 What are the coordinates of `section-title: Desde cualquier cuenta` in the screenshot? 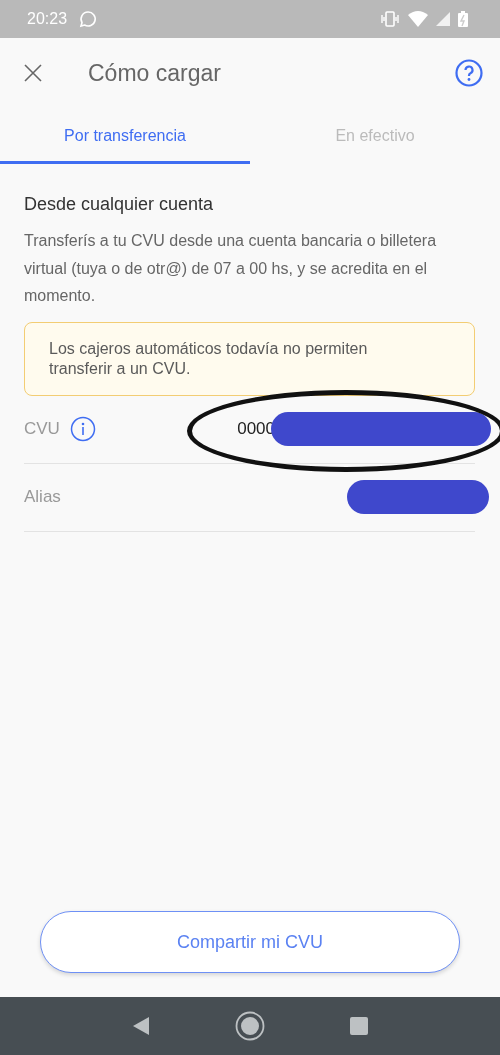 It's located at (119, 204).